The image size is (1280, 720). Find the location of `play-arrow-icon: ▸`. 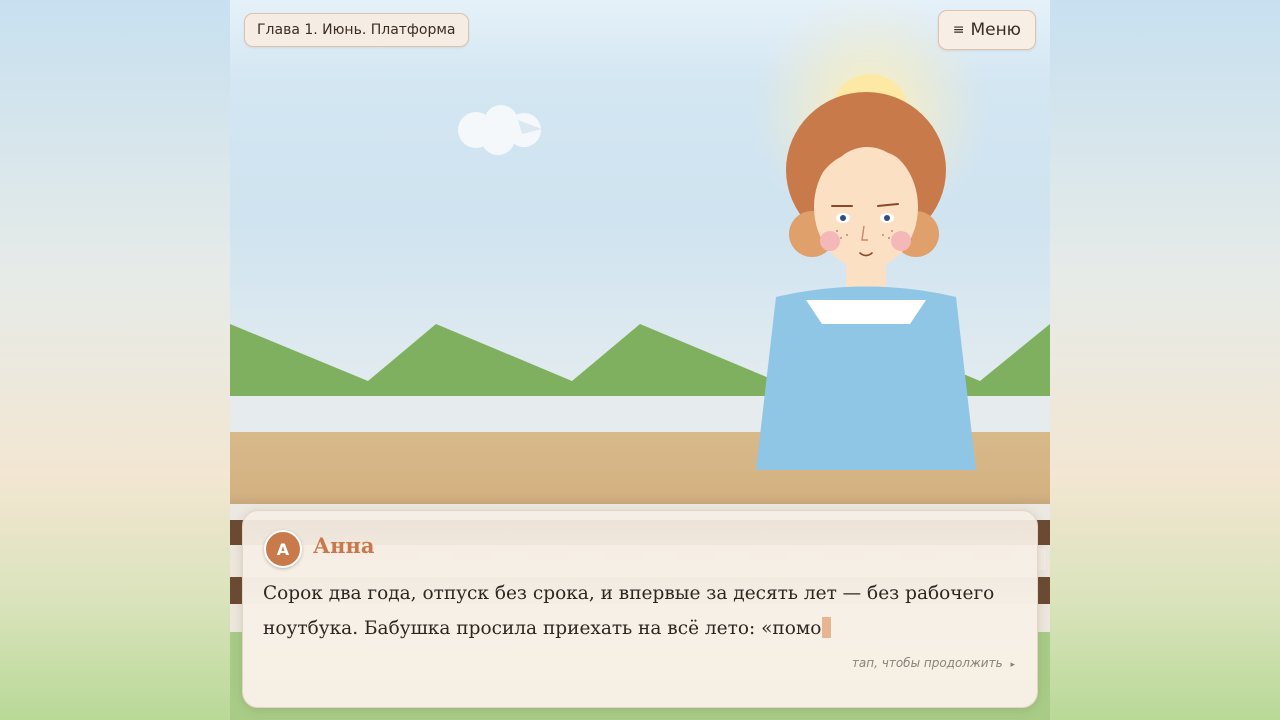

play-arrow-icon: ▸ is located at coordinates (1012, 665).